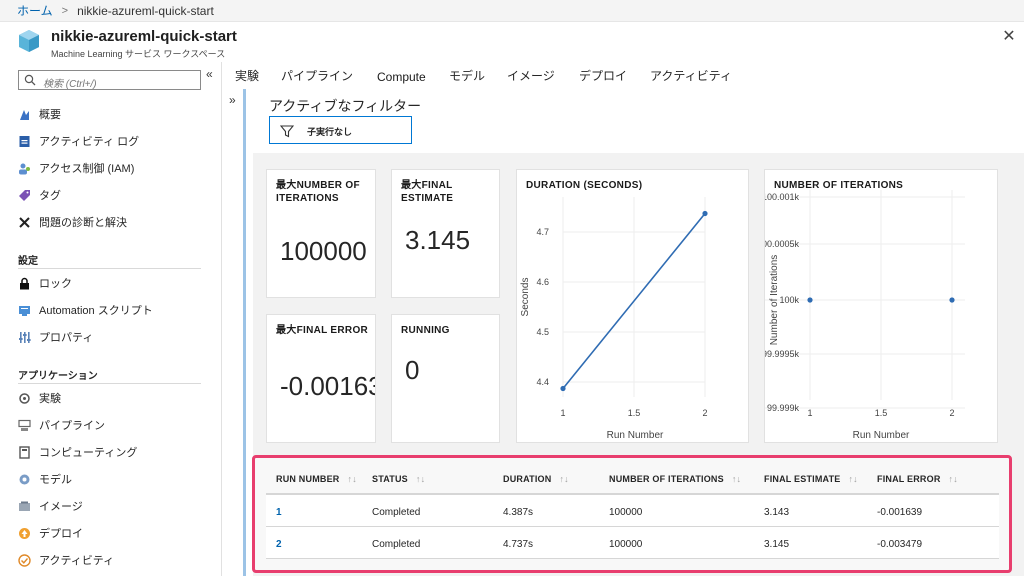 This screenshot has height=576, width=1024. I want to click on metric-card-max-iterations: 最大NUMBER OF ITERATIONS 100000, so click(321, 233).